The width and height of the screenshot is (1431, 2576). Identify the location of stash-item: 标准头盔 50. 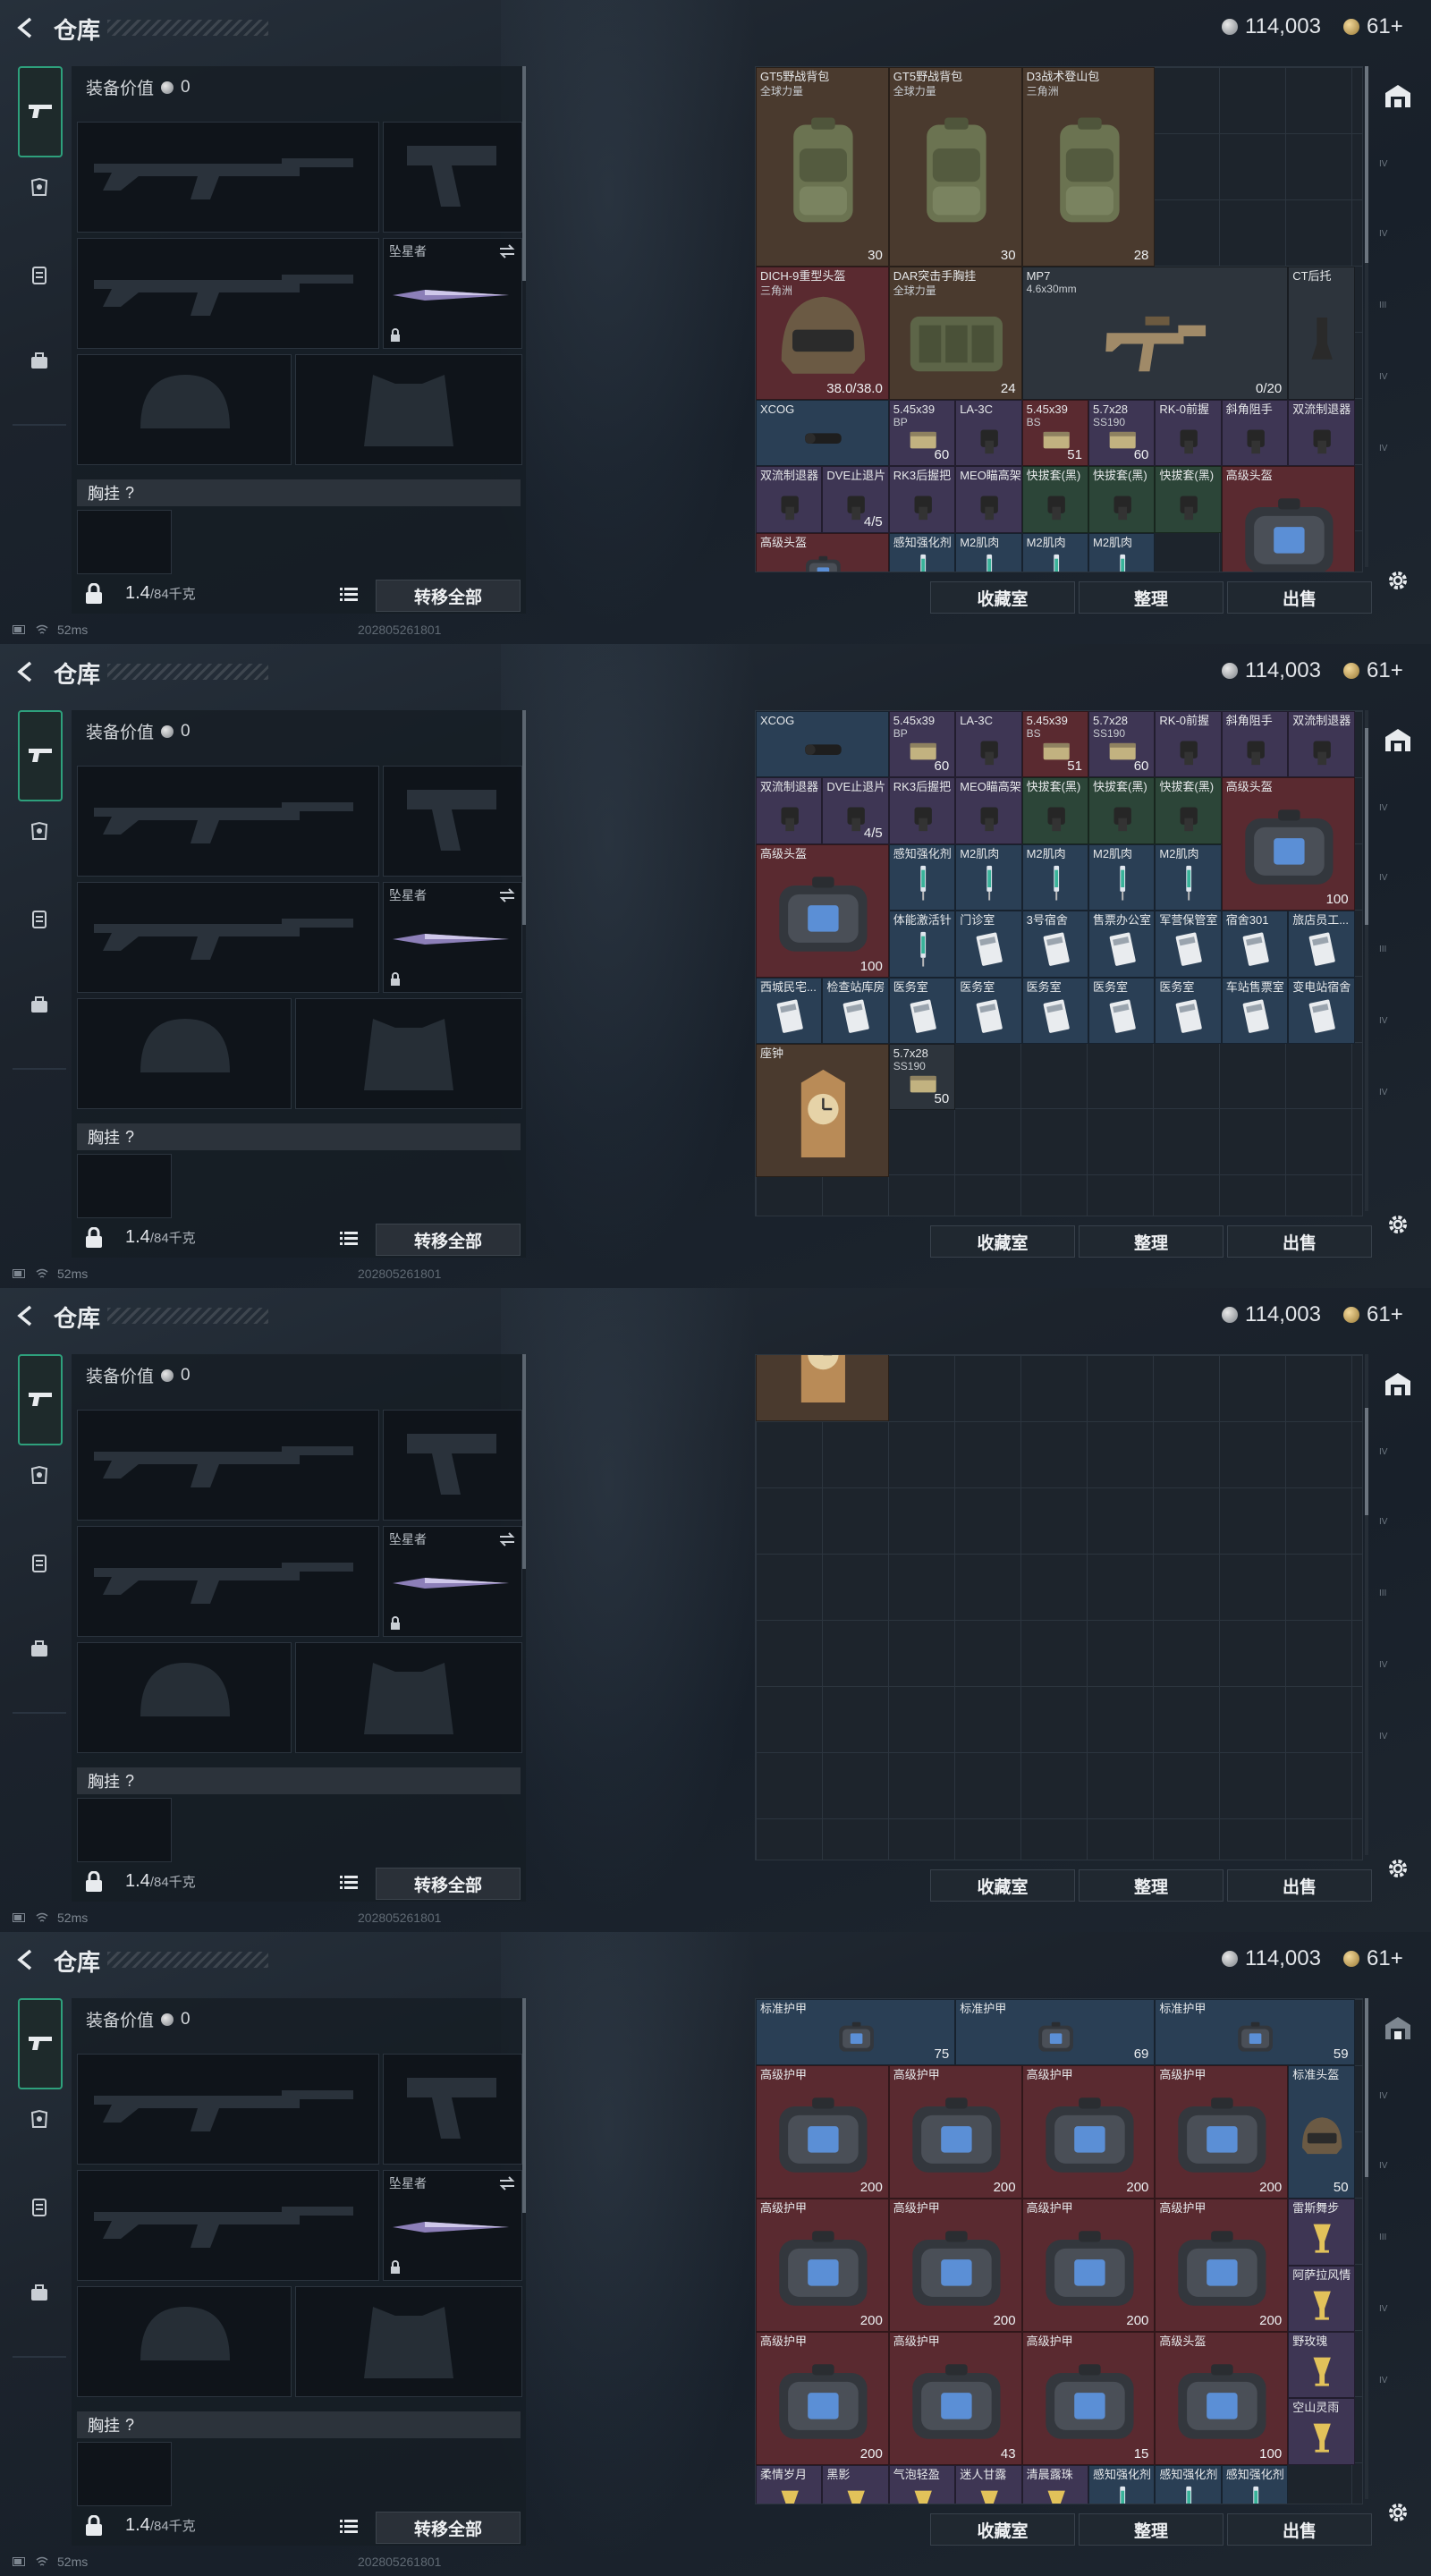
(1321, 2132).